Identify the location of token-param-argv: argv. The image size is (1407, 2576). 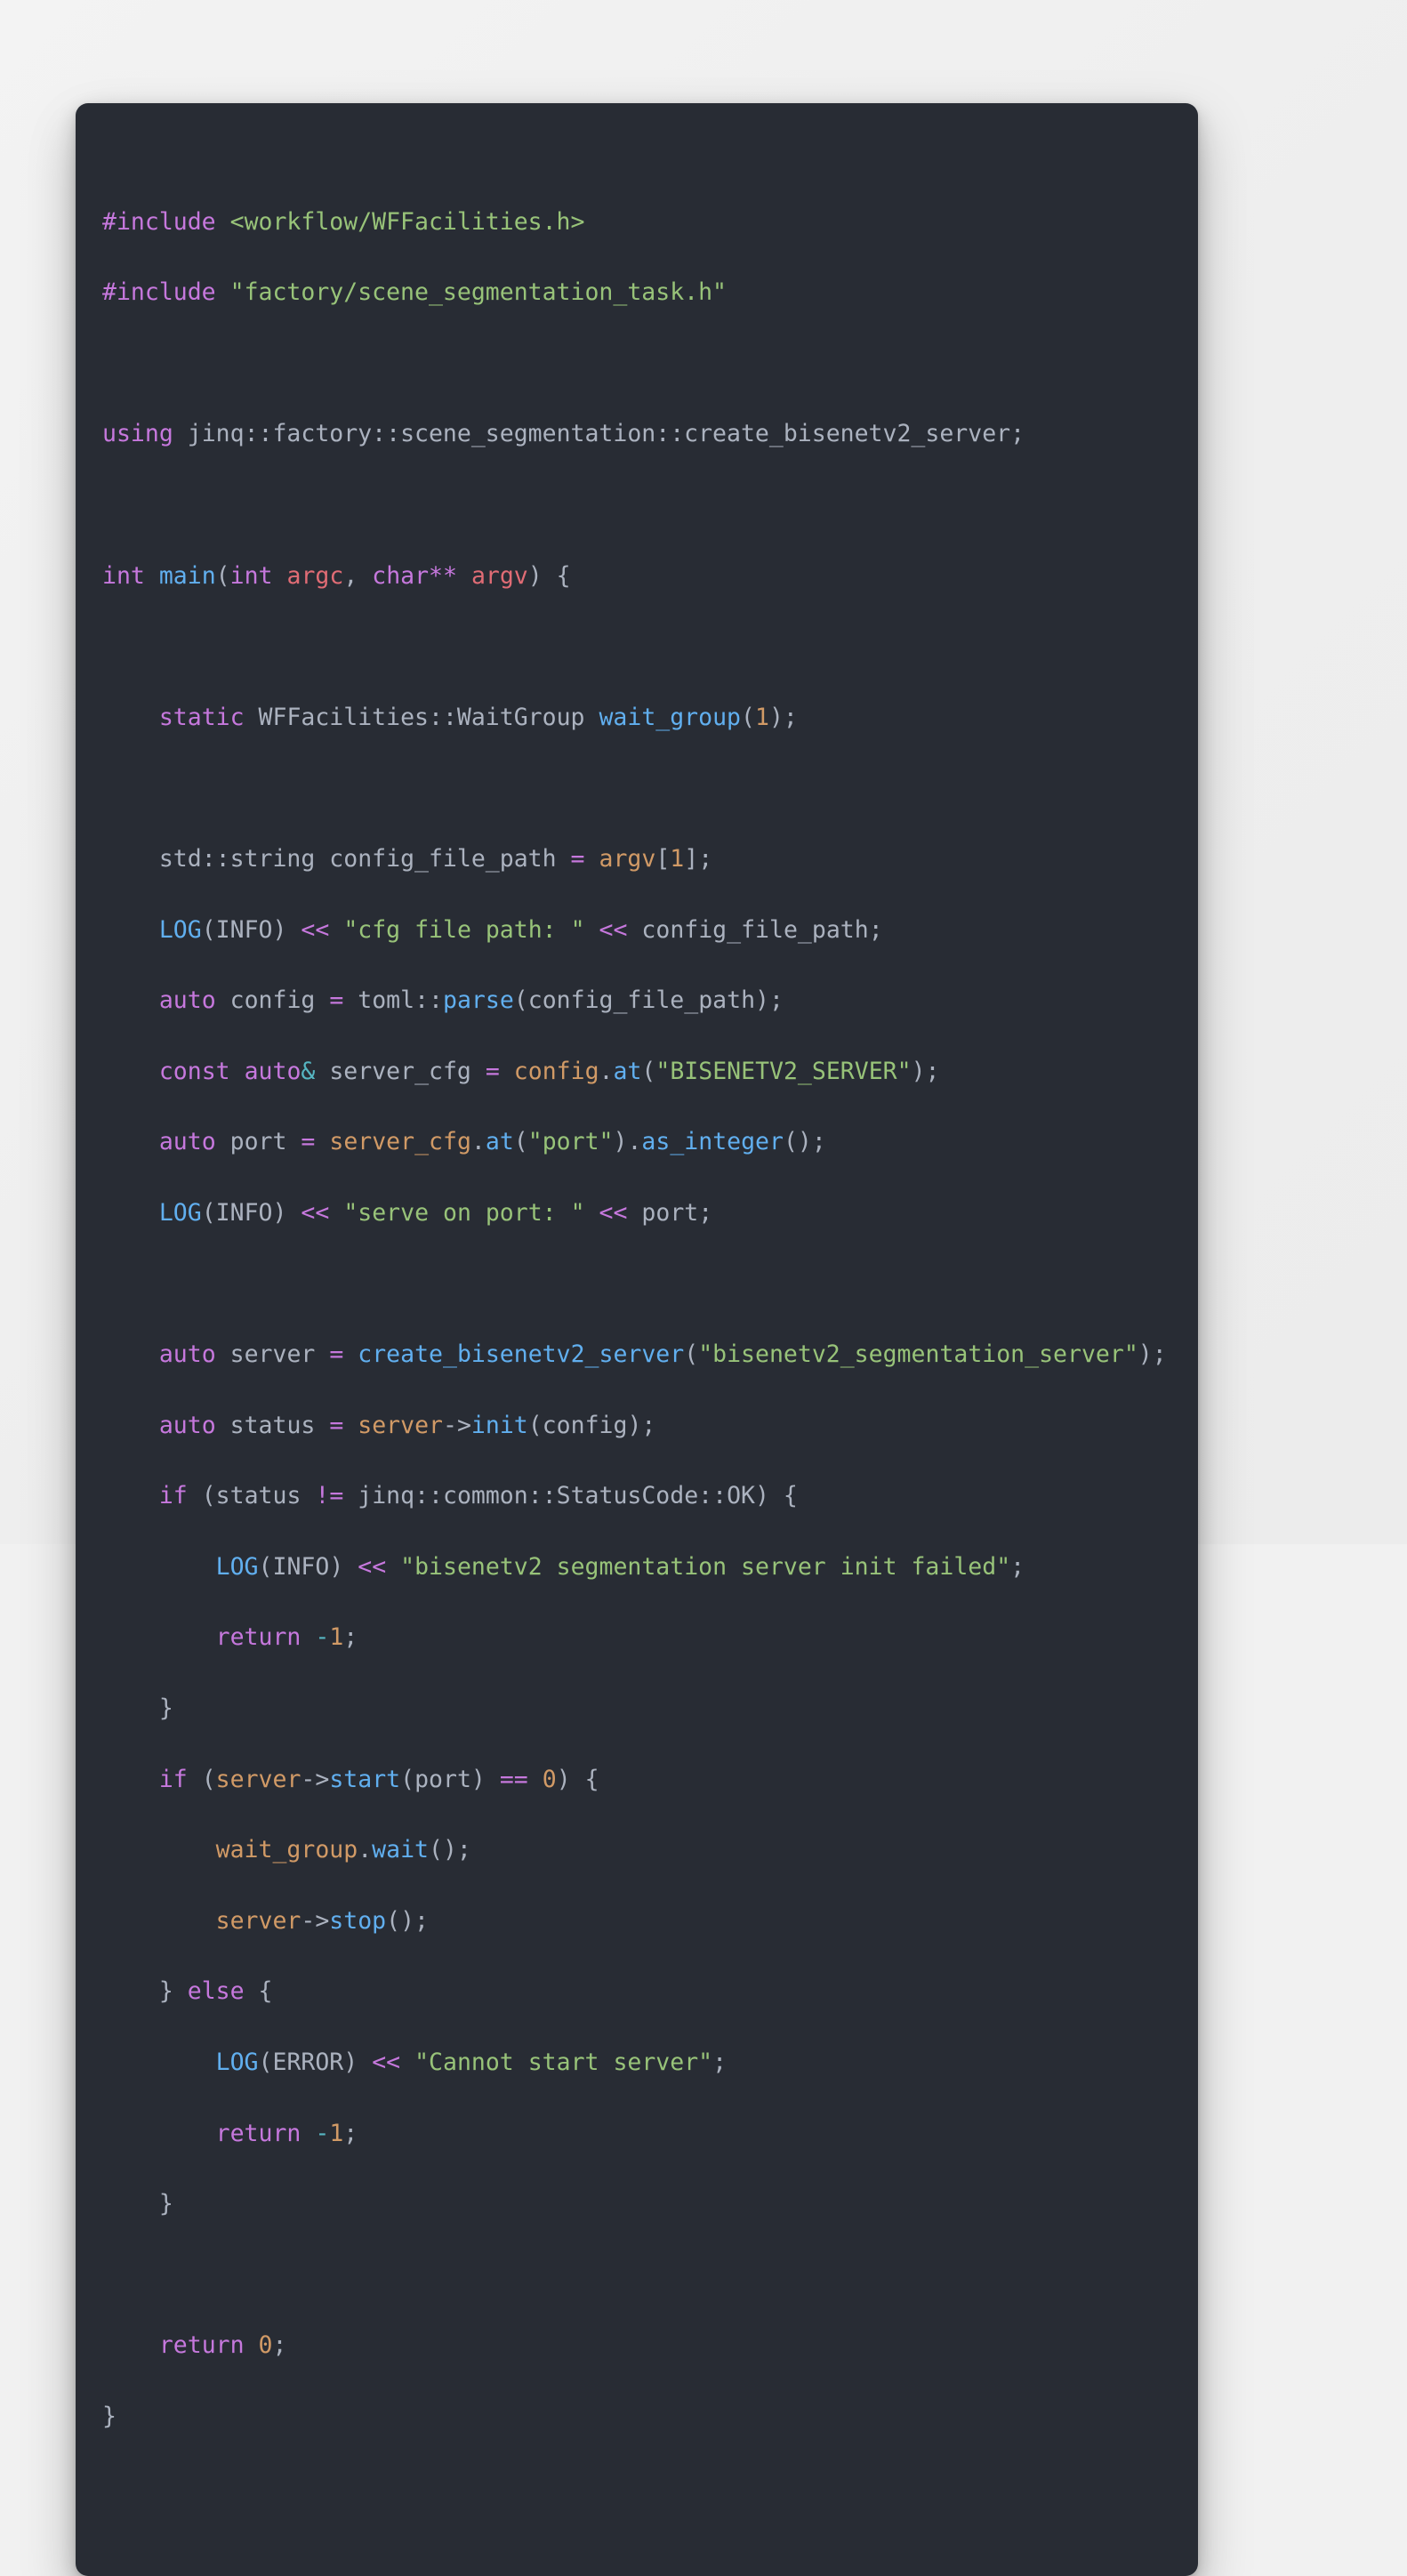
(499, 575).